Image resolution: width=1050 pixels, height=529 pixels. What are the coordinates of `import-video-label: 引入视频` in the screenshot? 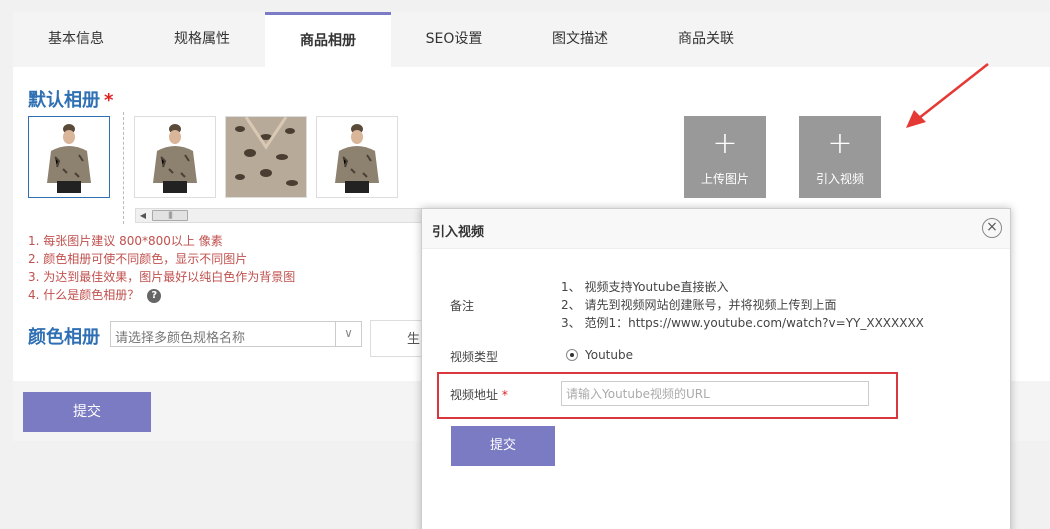 It's located at (839, 179).